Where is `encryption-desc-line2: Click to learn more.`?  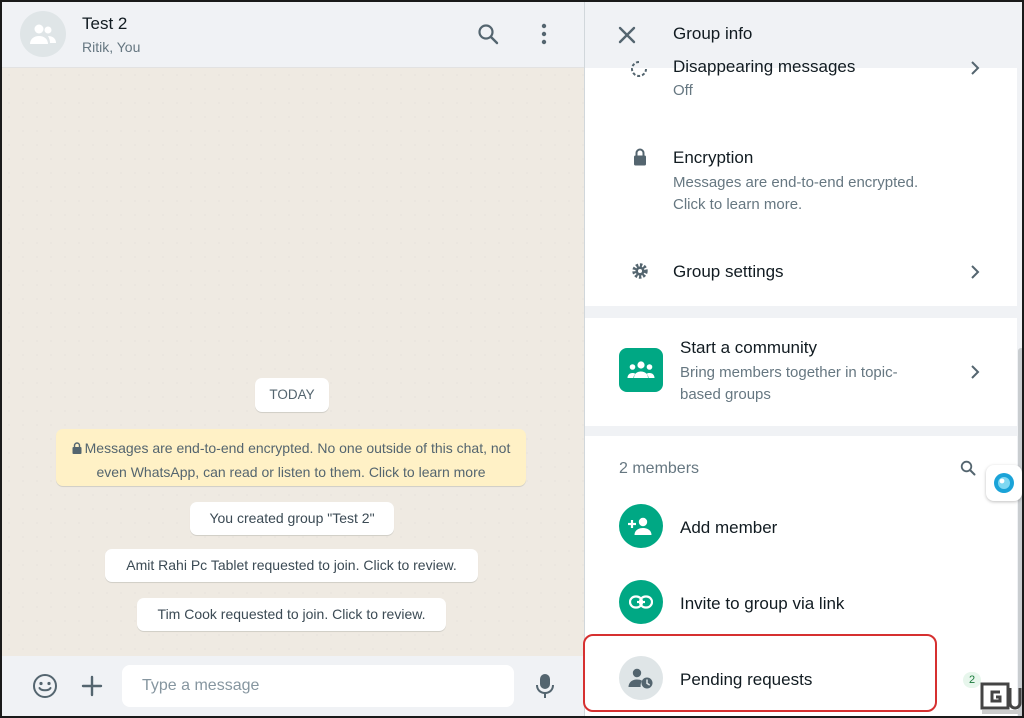 encryption-desc-line2: Click to learn more. is located at coordinates (738, 204).